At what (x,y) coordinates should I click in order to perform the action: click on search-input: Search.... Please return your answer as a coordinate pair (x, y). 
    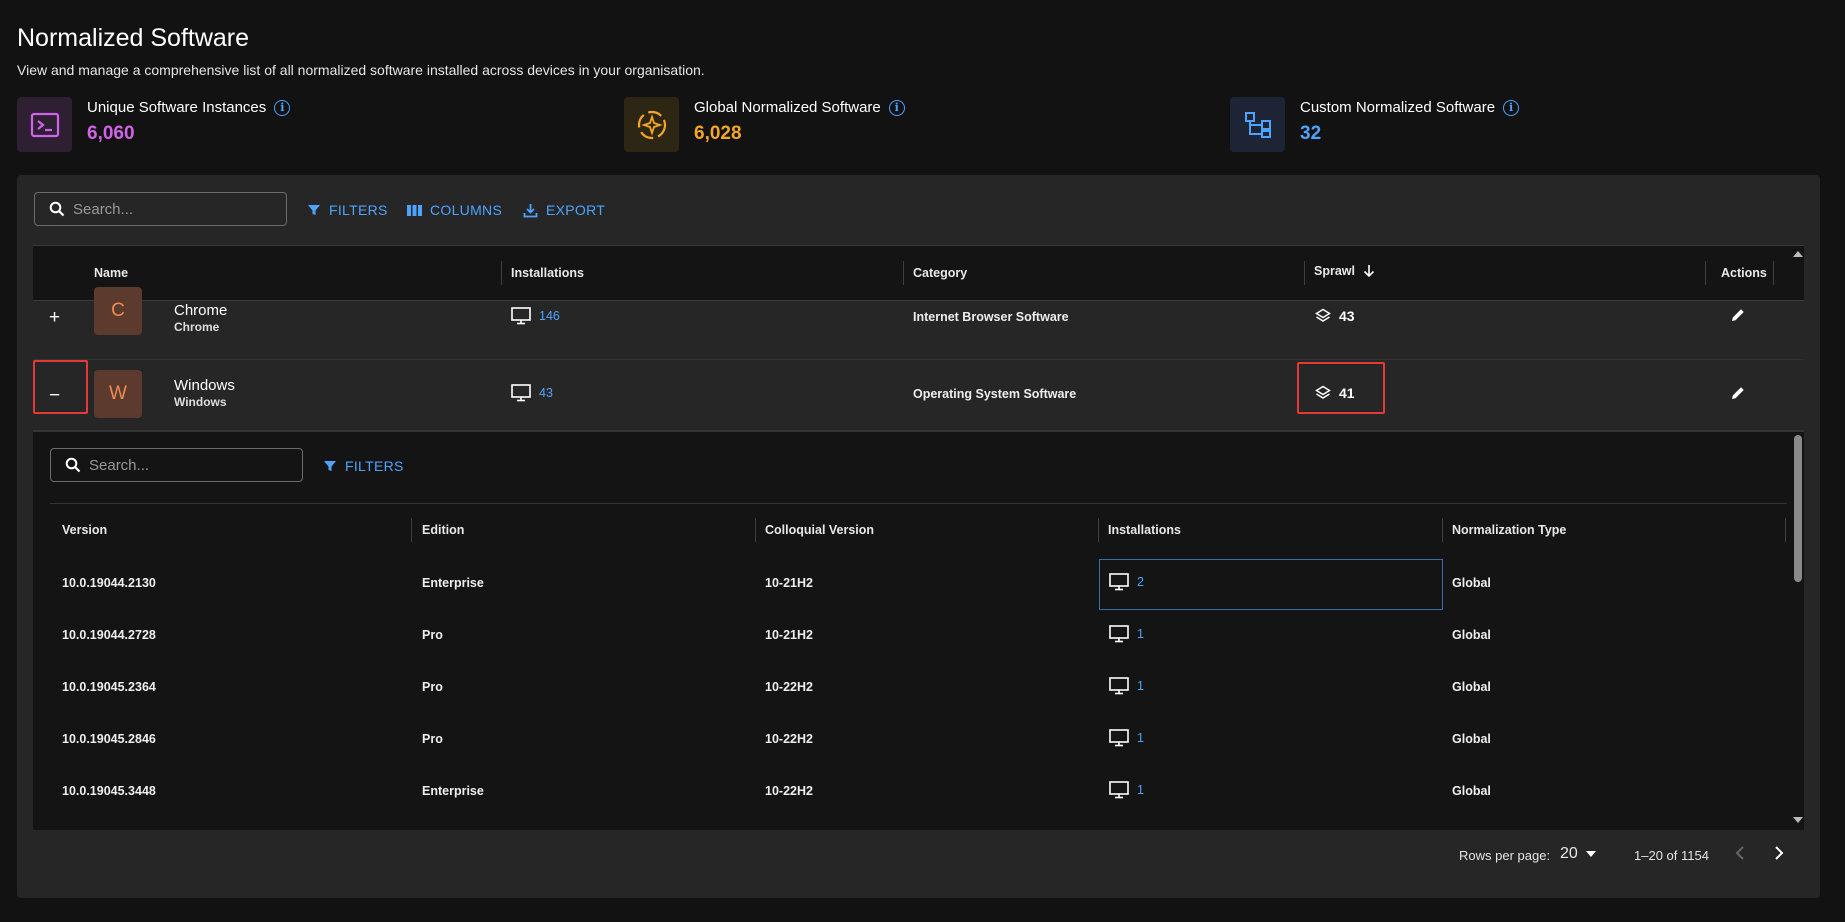
    Looking at the image, I should click on (160, 209).